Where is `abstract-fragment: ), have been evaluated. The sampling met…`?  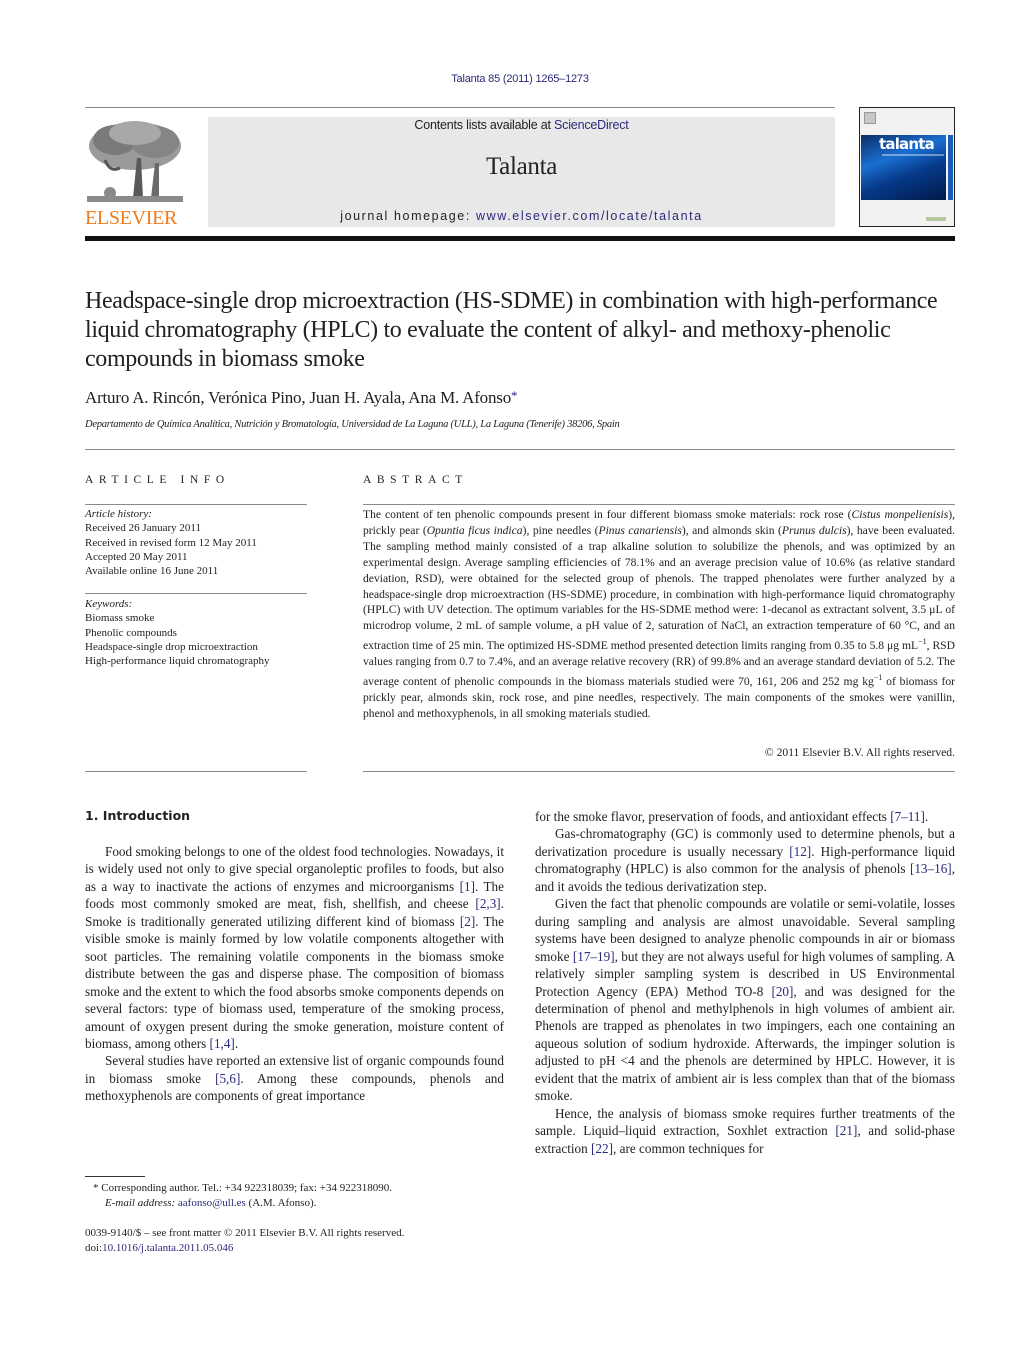 abstract-fragment: ), have been evaluated. The sampling met… is located at coordinates (659, 588).